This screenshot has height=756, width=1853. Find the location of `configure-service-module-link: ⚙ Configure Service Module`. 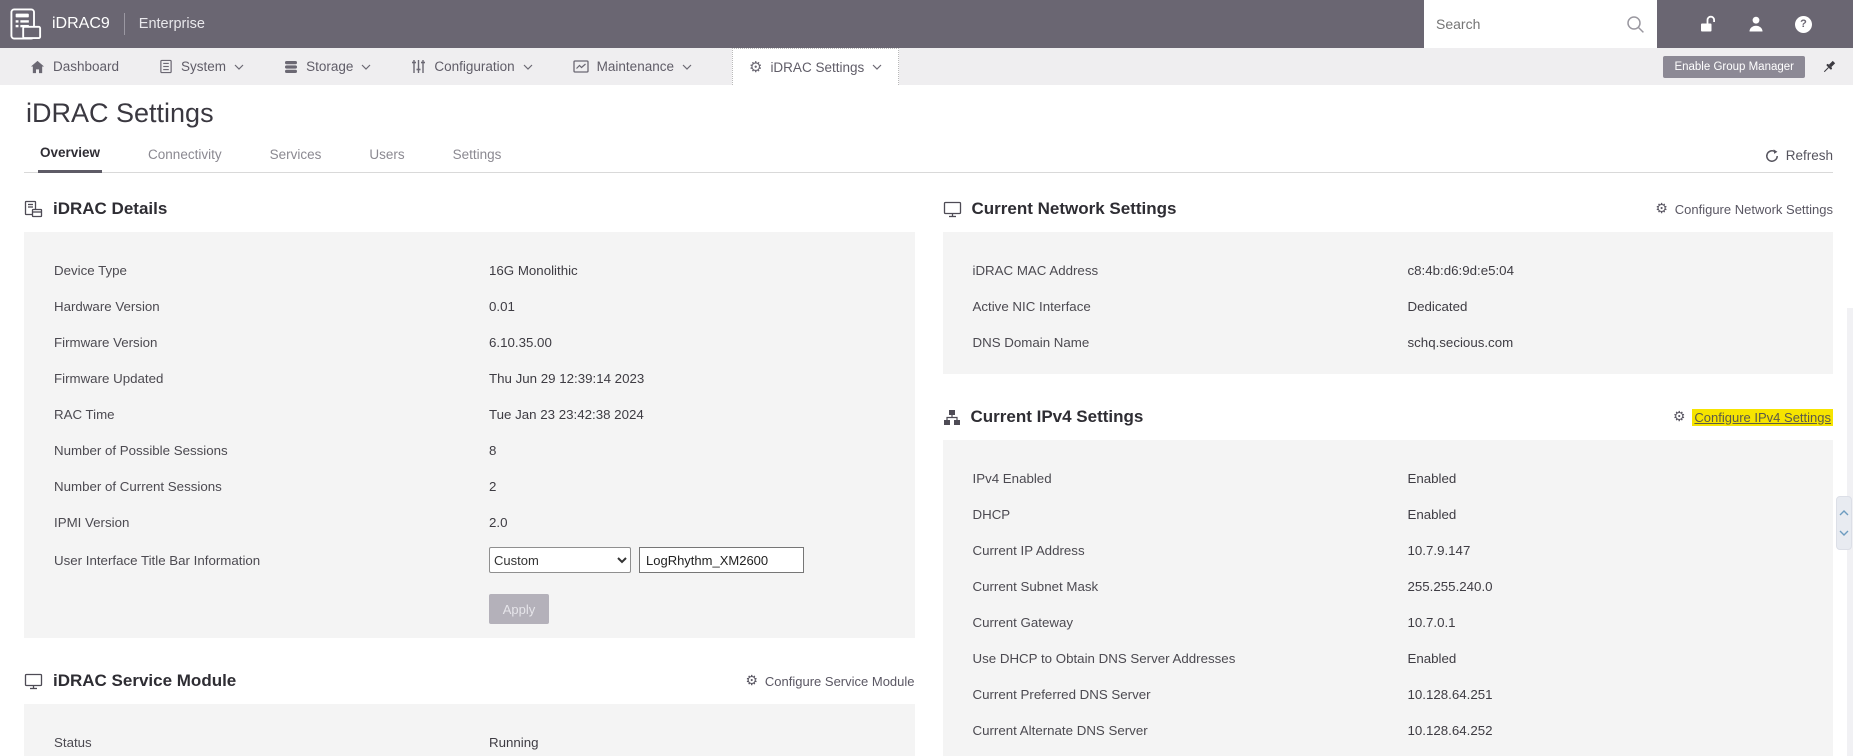

configure-service-module-link: ⚙ Configure Service Module is located at coordinates (829, 681).